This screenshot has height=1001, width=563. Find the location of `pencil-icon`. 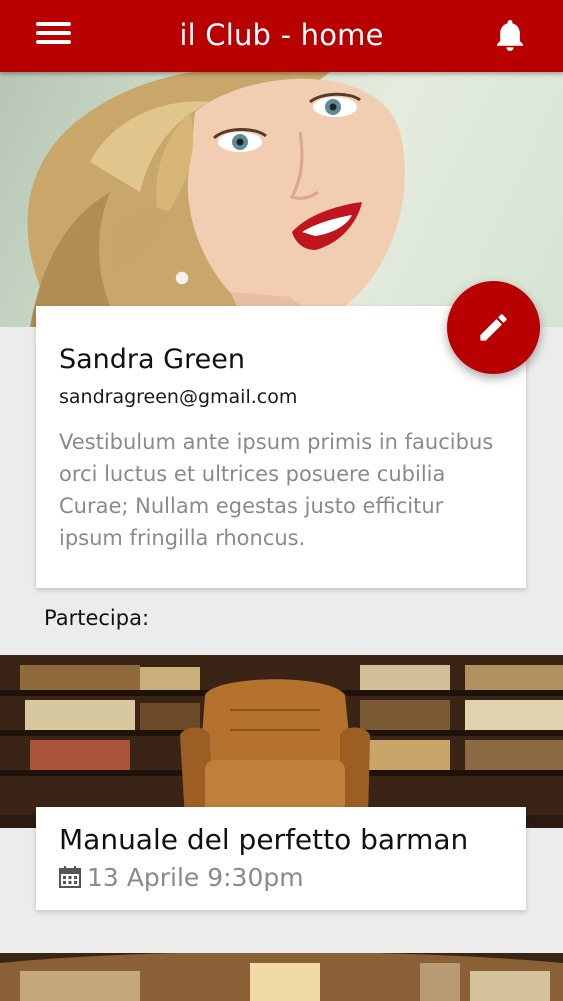

pencil-icon is located at coordinates (493, 327).